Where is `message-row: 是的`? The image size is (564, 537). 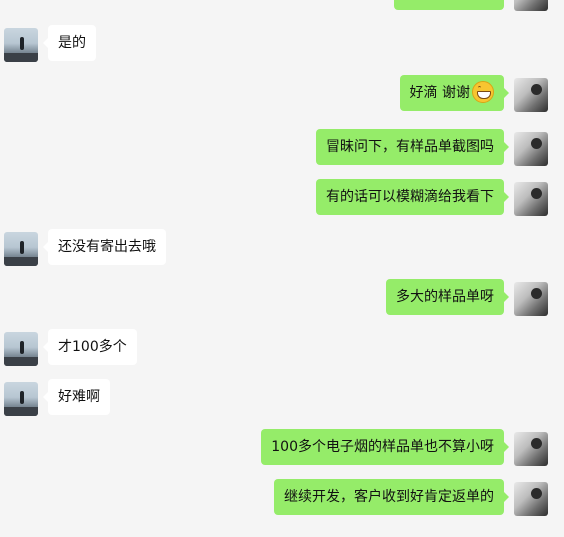 message-row: 是的 is located at coordinates (282, 45).